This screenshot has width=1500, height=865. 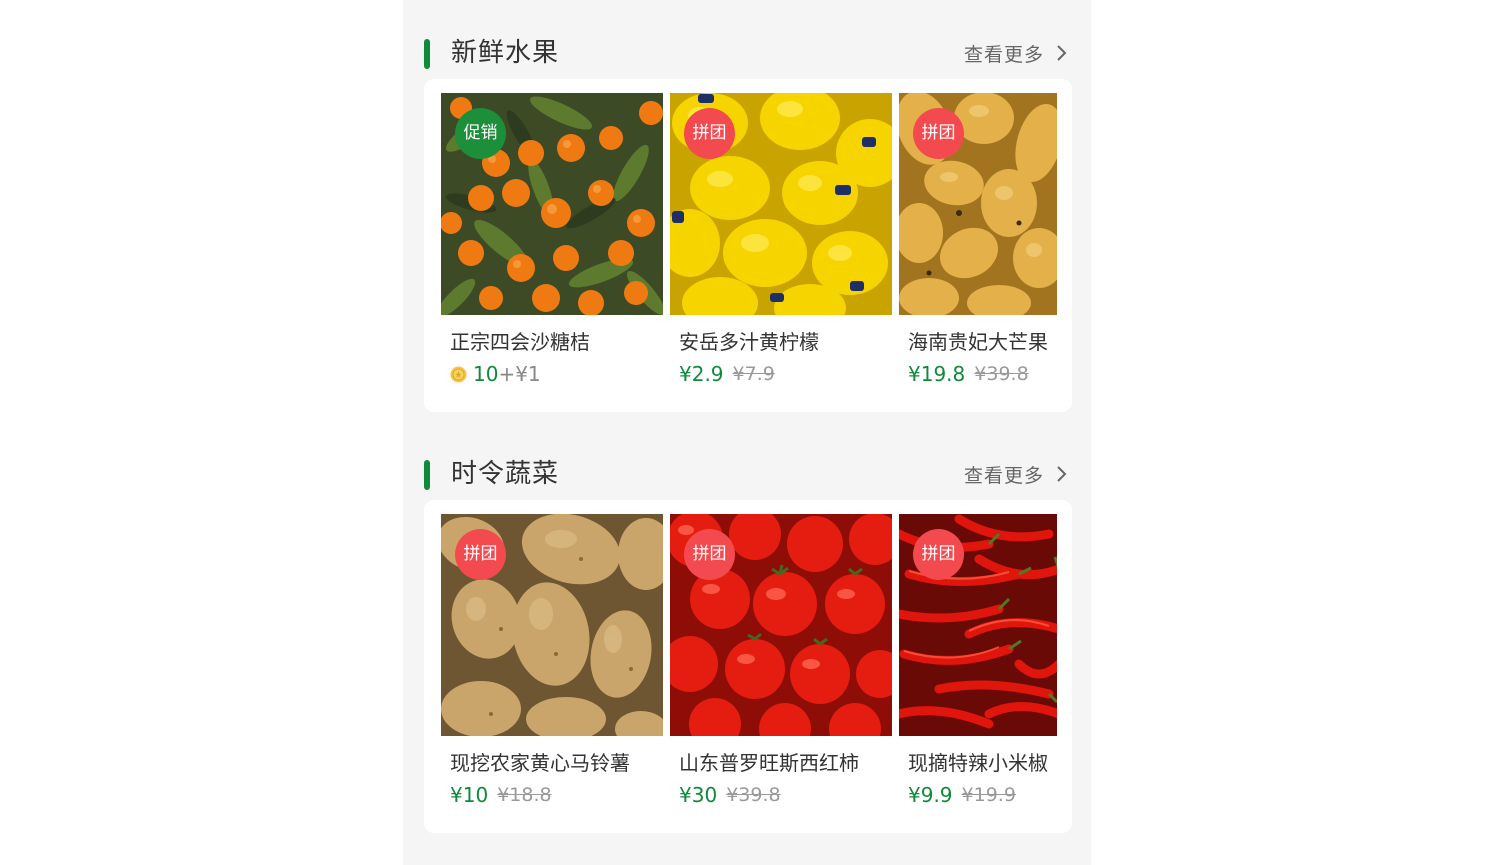 I want to click on product-name: 现摘特辣小米椒, so click(x=978, y=763).